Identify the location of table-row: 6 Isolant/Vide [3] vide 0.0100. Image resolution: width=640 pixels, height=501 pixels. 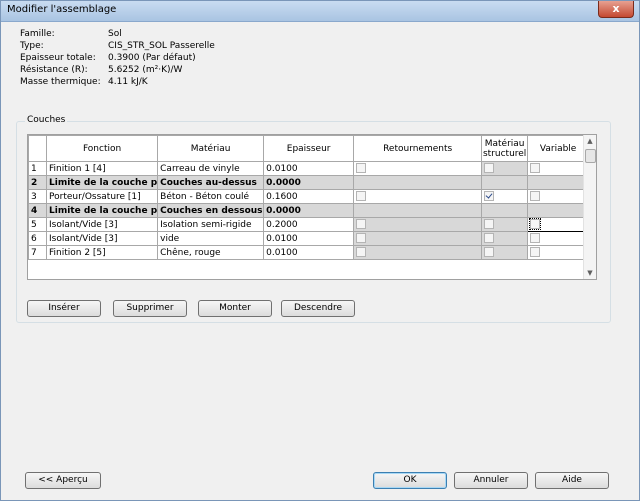
(310, 238).